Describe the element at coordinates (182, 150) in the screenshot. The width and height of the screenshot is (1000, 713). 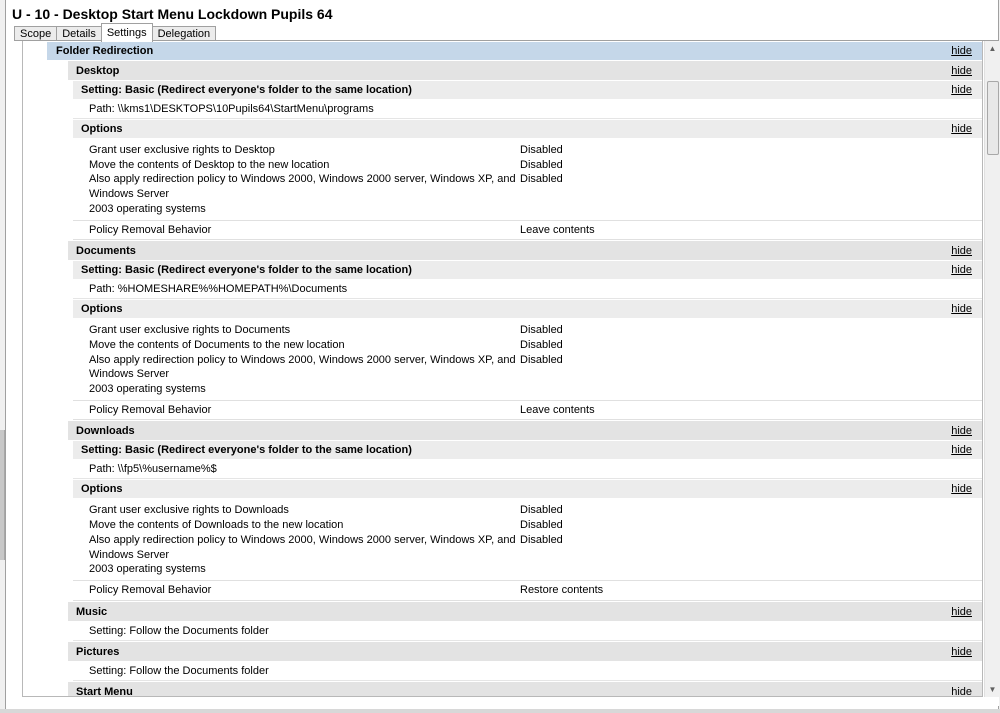
I see `option-label: Grant user exclusive rights to Desktop` at that location.